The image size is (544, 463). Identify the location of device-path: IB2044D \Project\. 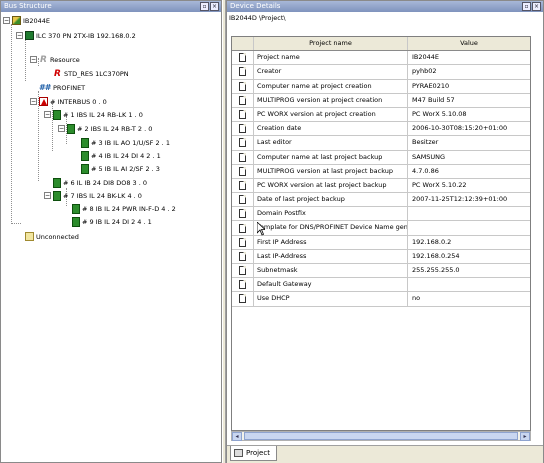
(257, 18).